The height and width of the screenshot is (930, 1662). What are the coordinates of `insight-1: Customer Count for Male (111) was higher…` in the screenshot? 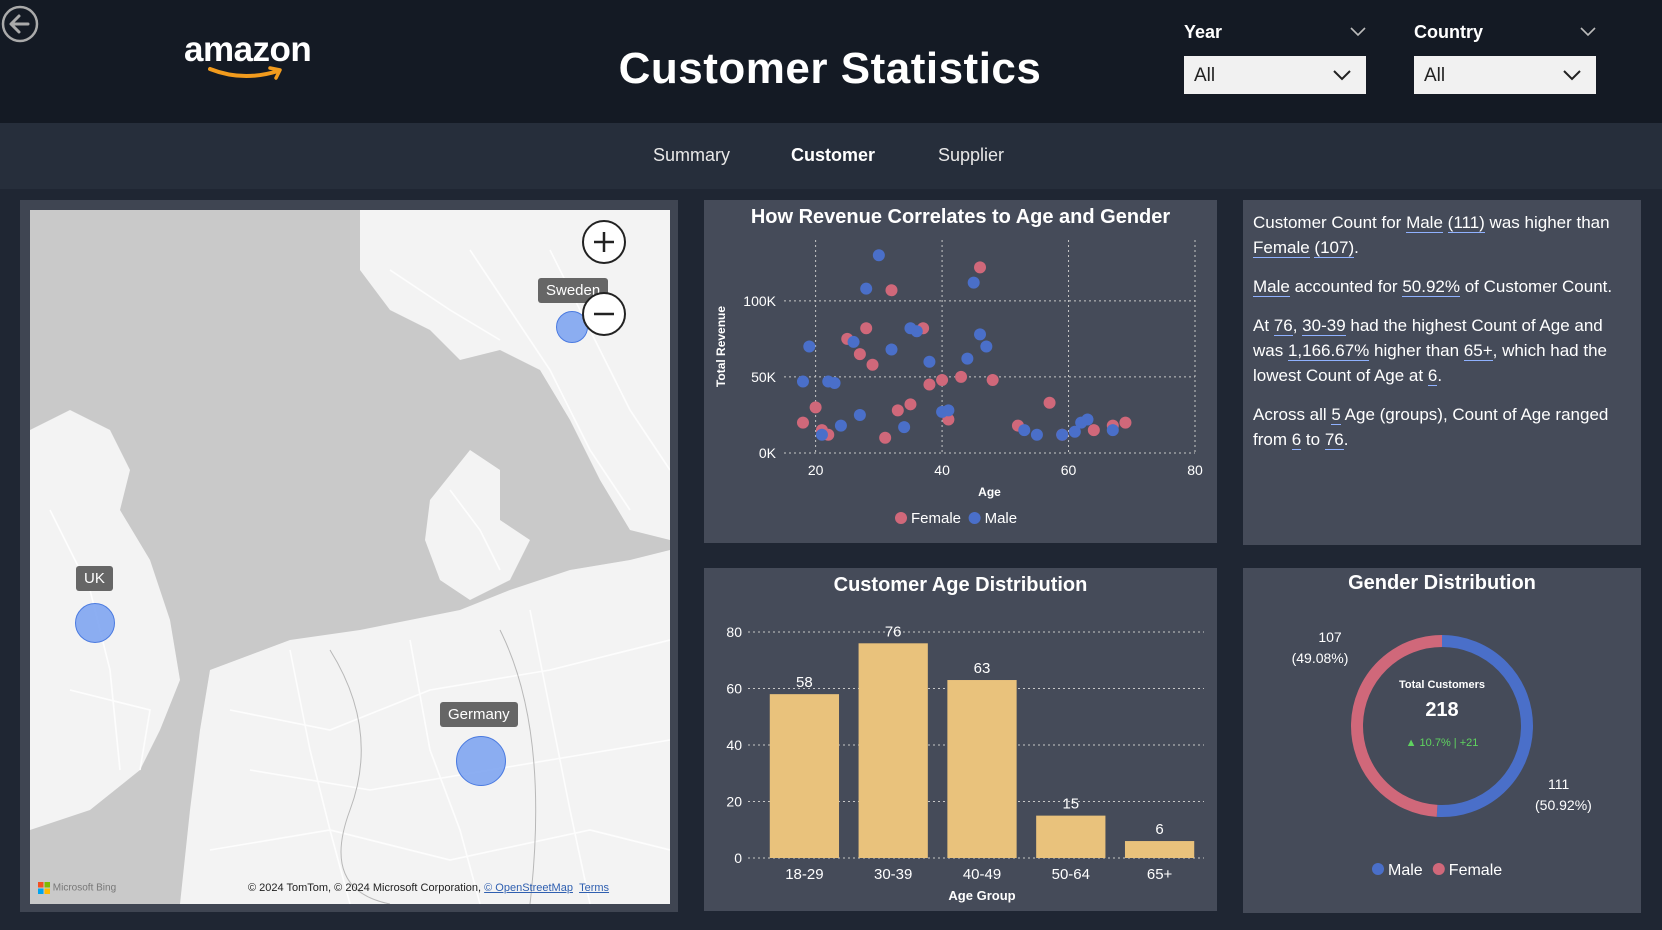 It's located at (1431, 235).